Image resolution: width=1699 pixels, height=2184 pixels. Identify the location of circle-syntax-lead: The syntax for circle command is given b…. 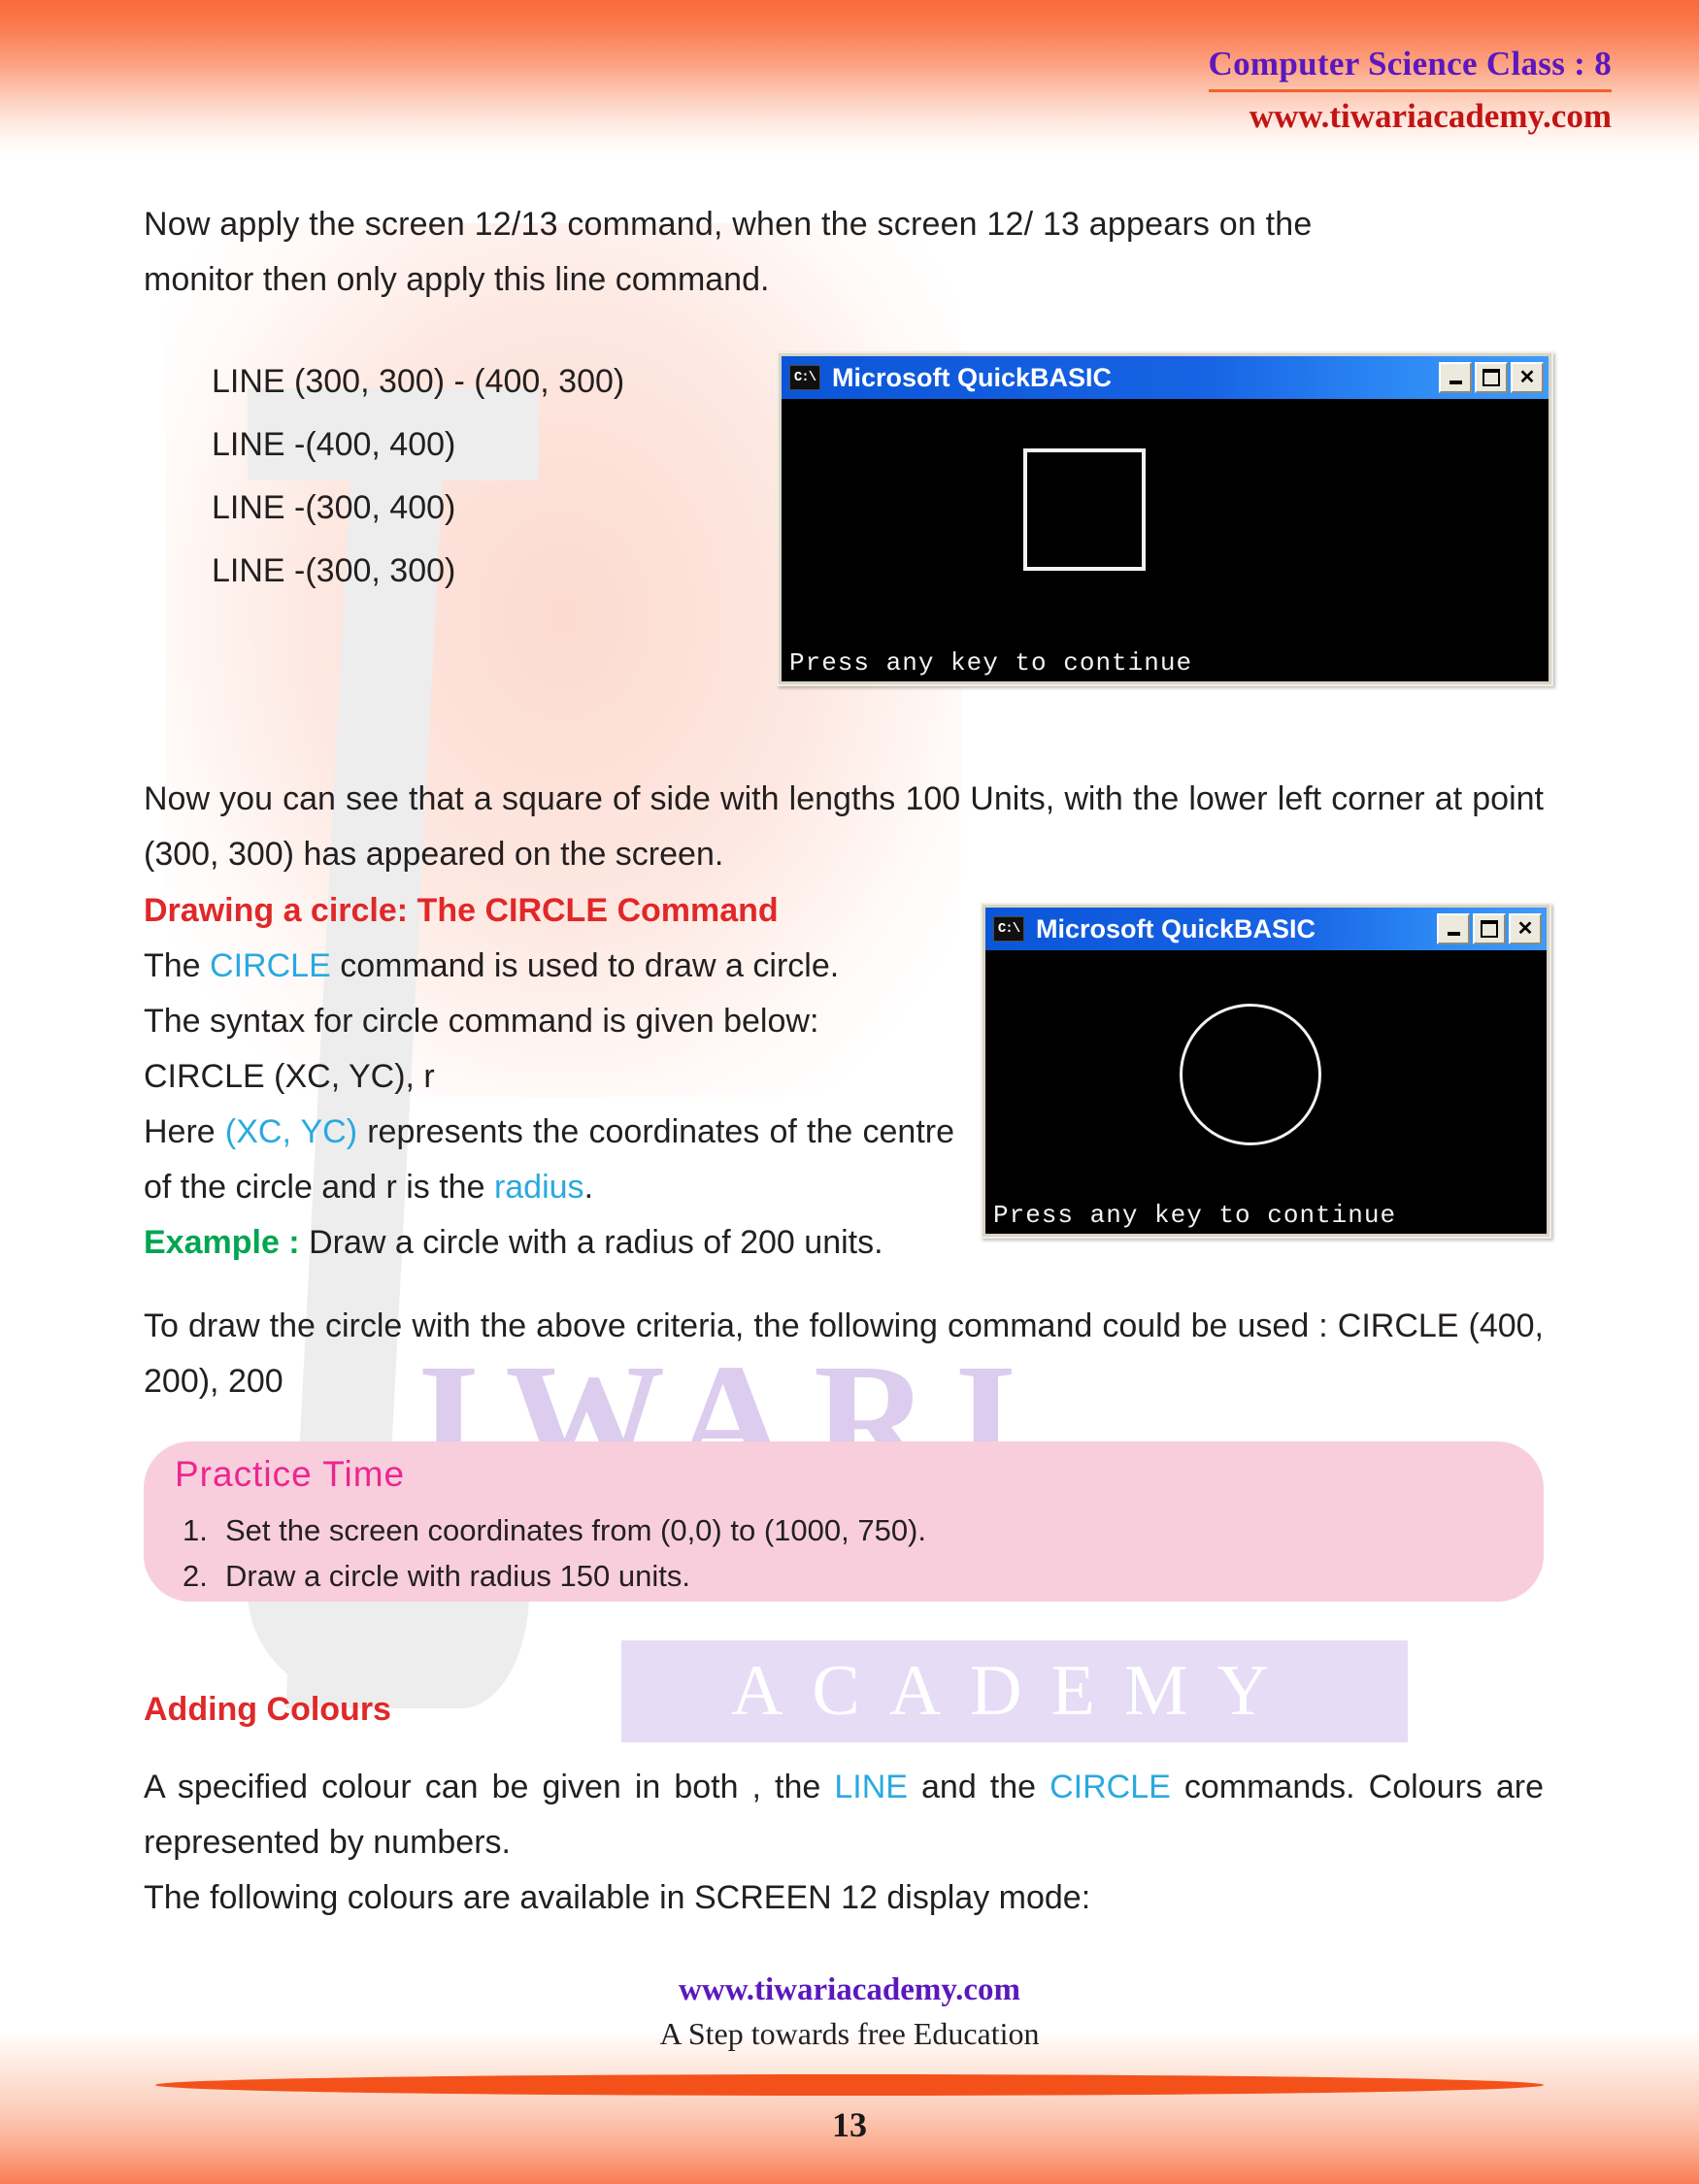
(481, 1021).